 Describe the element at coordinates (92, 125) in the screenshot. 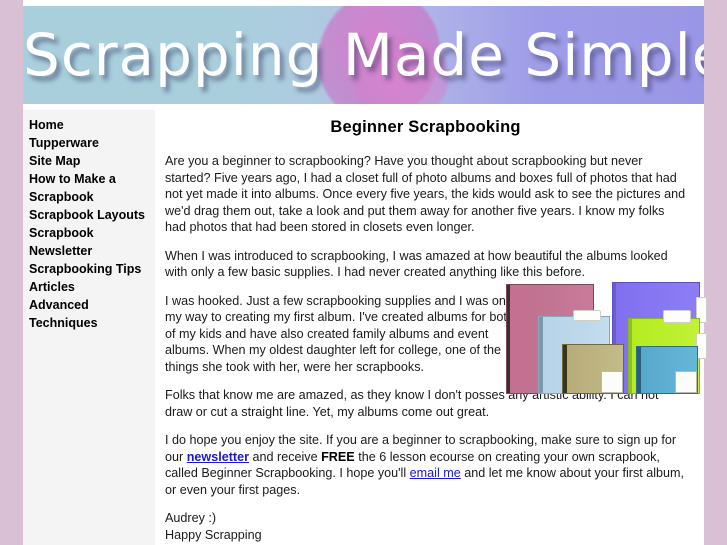

I see `sidebar-item-home: Home` at that location.